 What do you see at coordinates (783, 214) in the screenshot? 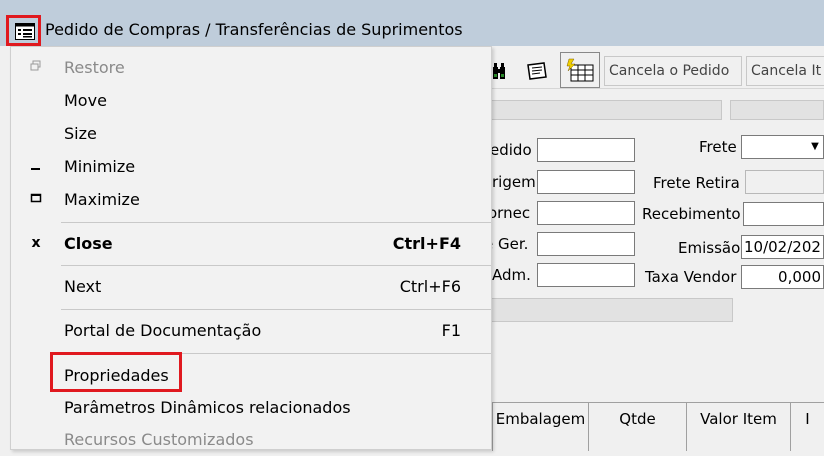
I see `recebimento-input` at bounding box center [783, 214].